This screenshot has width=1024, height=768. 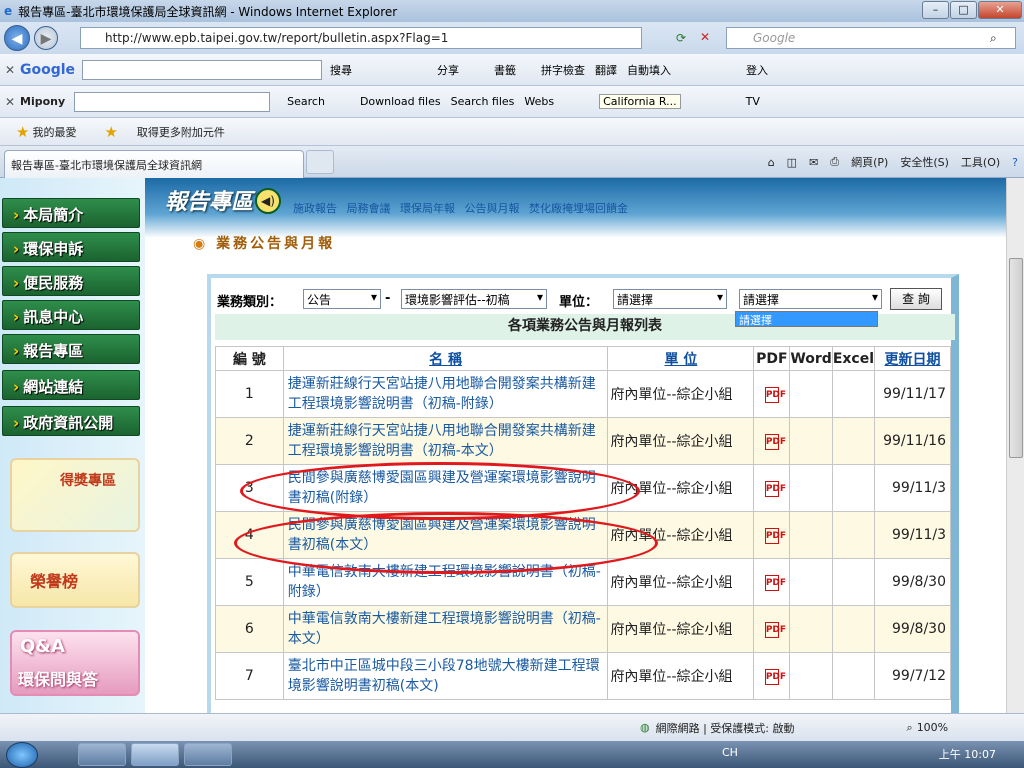 I want to click on unit-select: 請選擇, so click(x=670, y=299).